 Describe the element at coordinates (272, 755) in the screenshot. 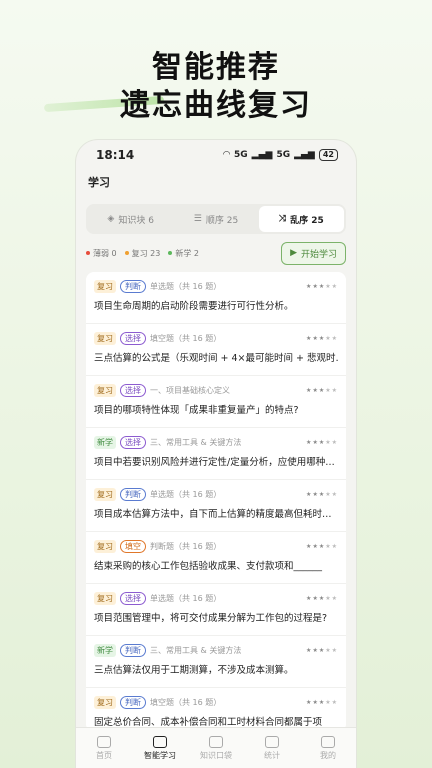

I see `tab-label: 统计` at that location.